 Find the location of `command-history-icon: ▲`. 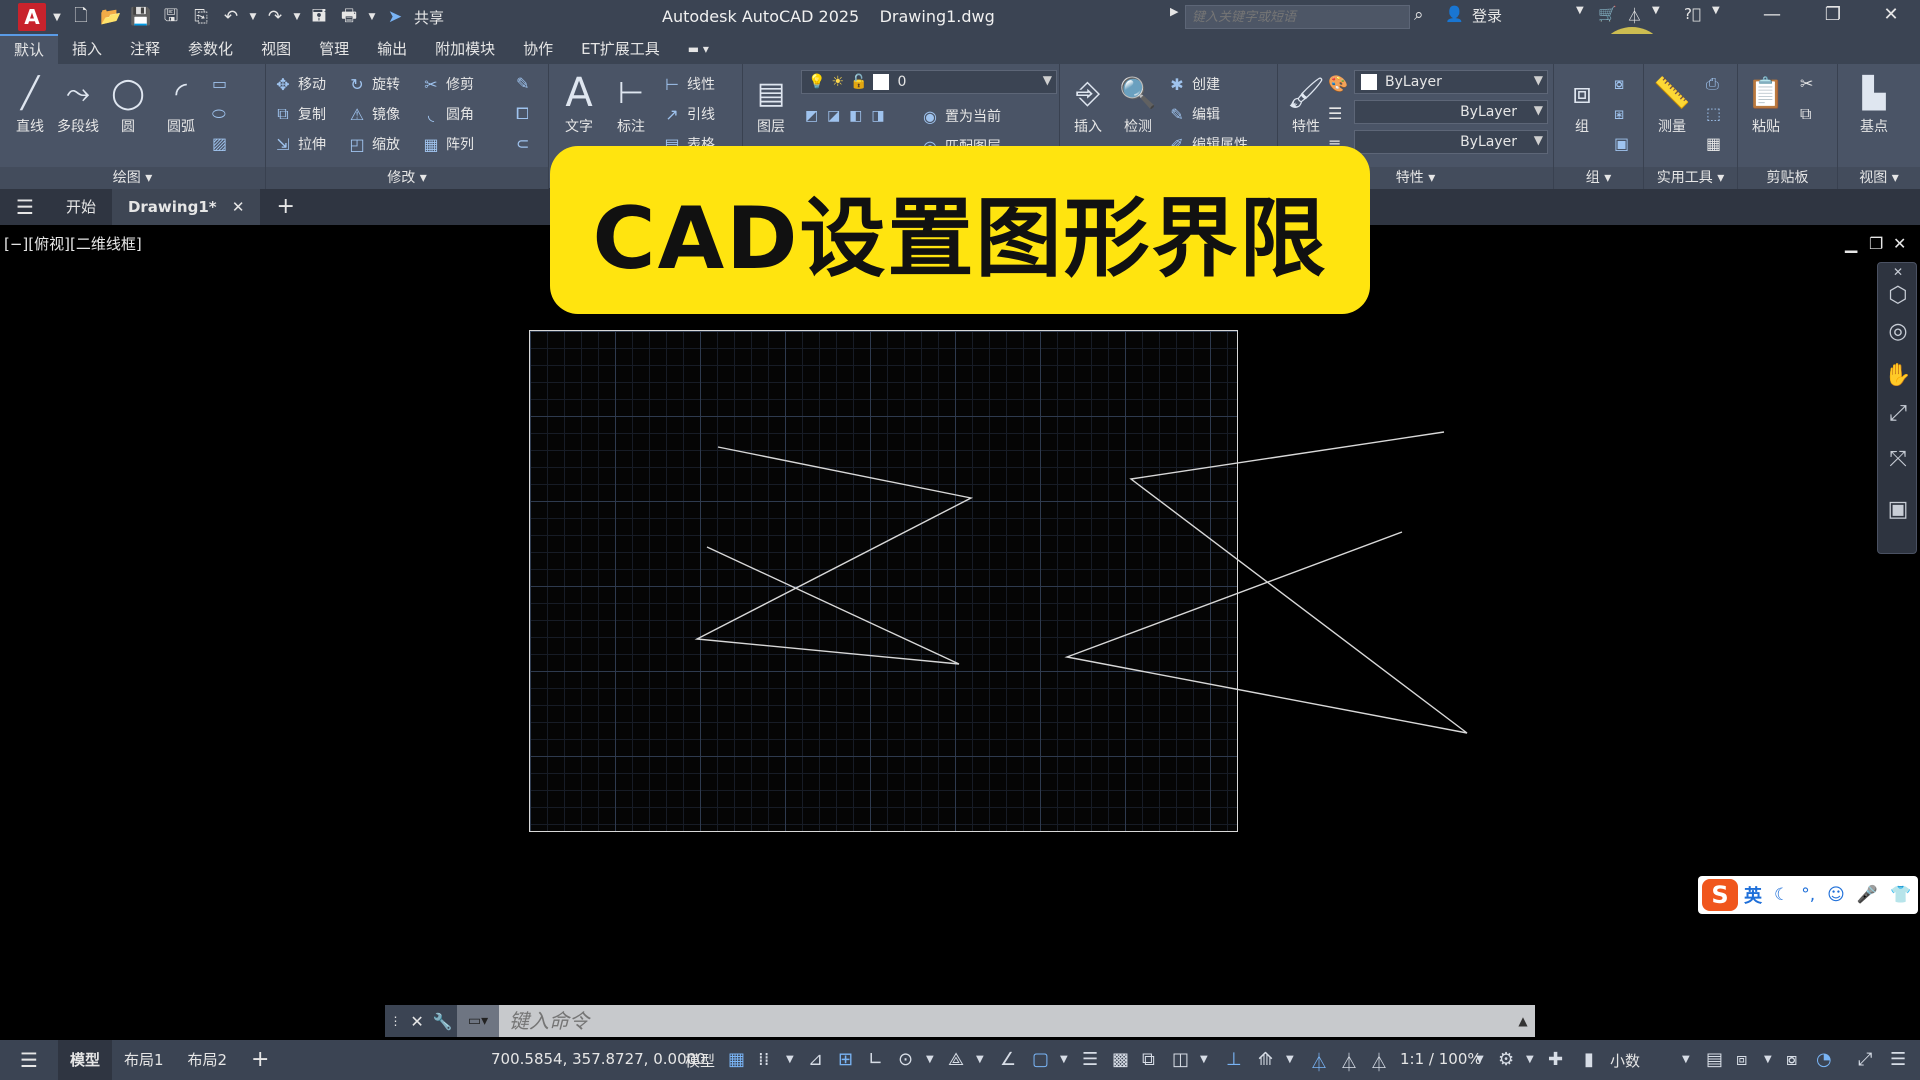

command-history-icon: ▲ is located at coordinates (1523, 1021).